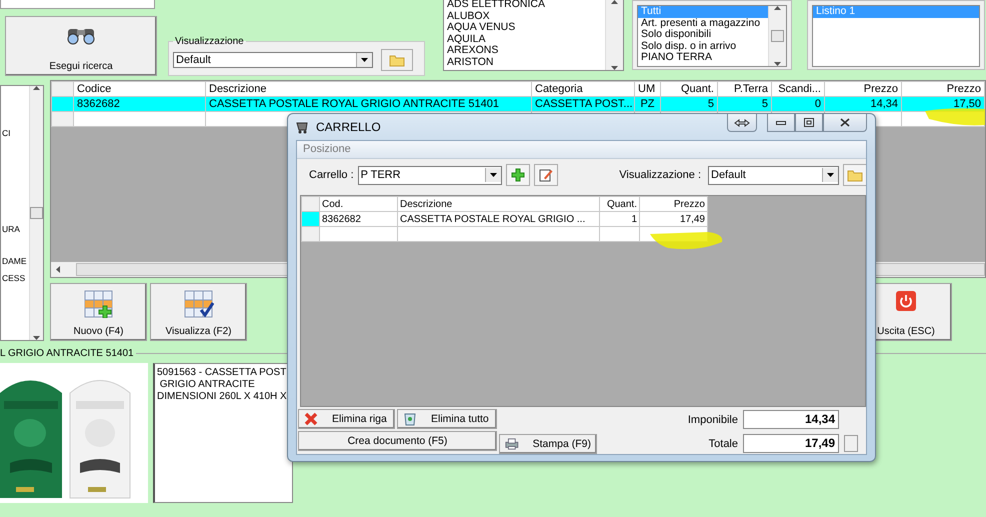 This screenshot has height=517, width=986. I want to click on grid-check-icon, so click(199, 304).